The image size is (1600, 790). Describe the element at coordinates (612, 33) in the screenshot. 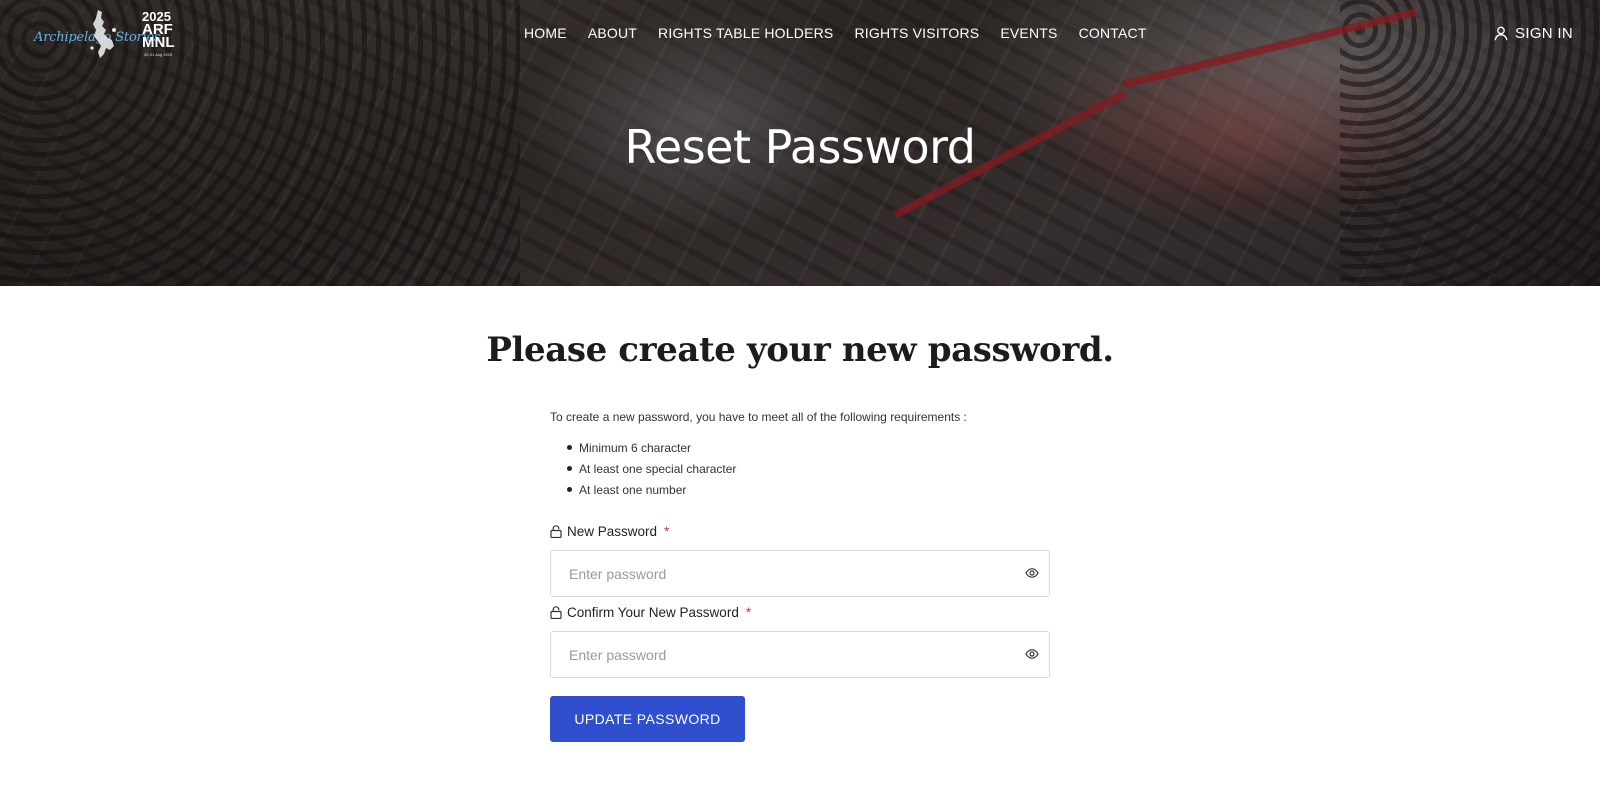

I see `nav-about: ABOUT` at that location.